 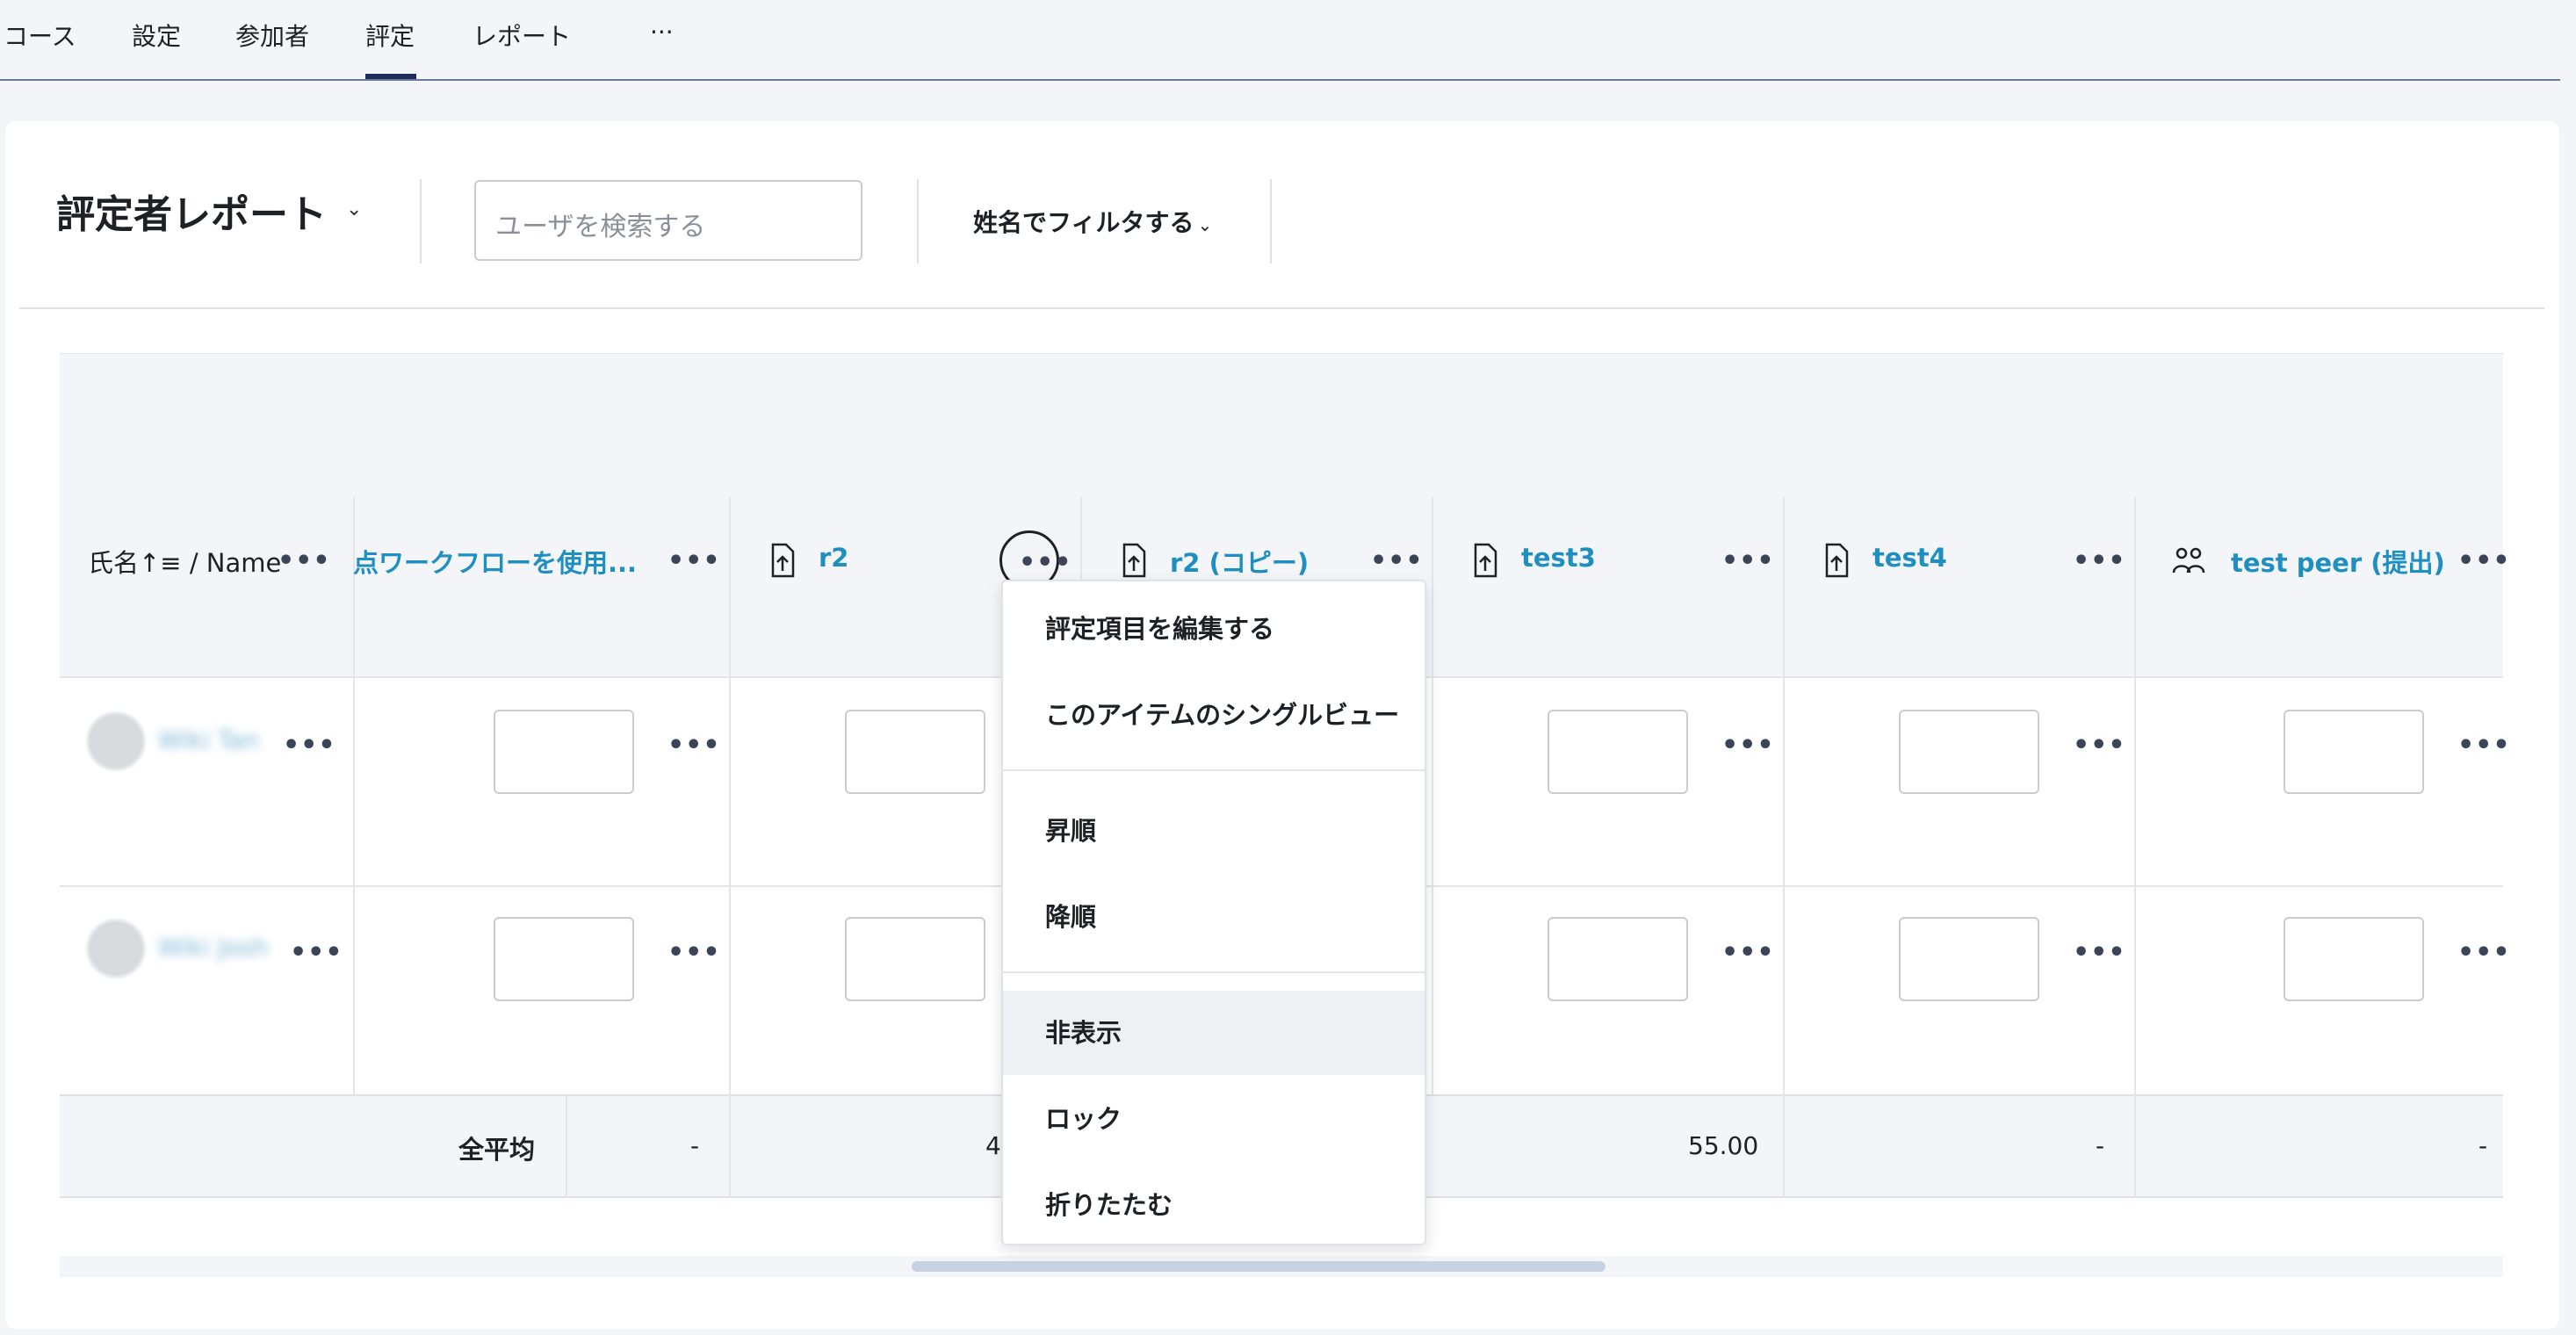 I want to click on column-header-test4: test4, so click(x=1909, y=558).